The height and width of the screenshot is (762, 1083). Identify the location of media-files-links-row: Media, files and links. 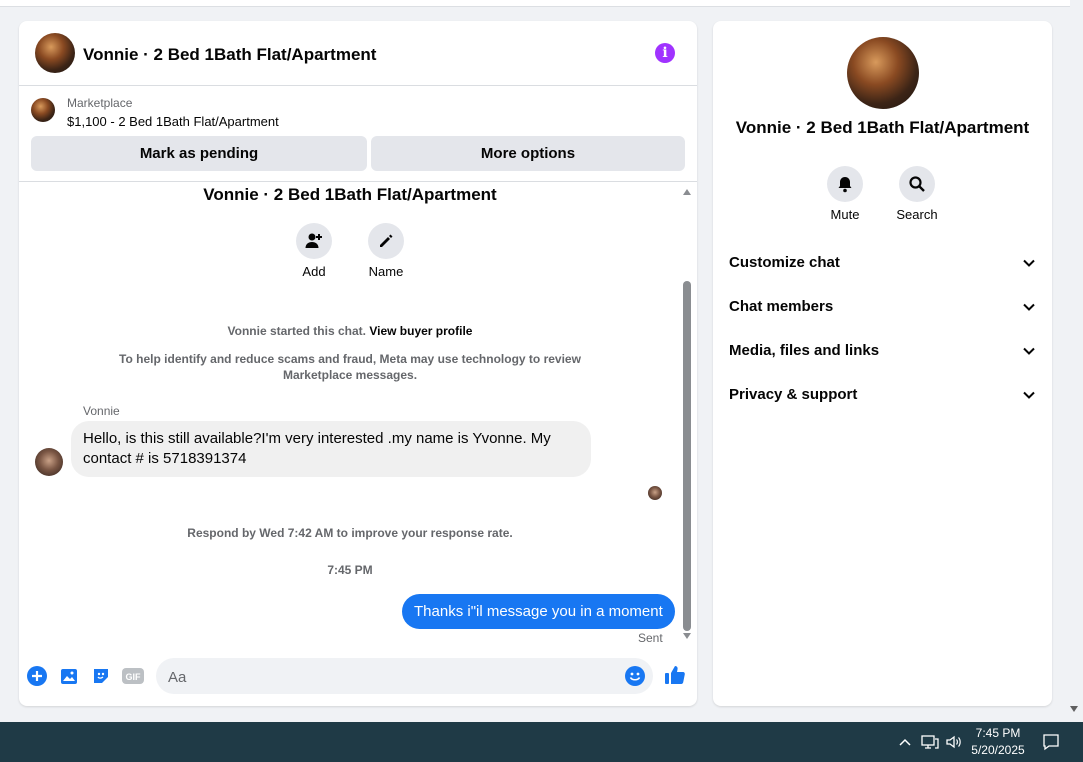
(882, 354).